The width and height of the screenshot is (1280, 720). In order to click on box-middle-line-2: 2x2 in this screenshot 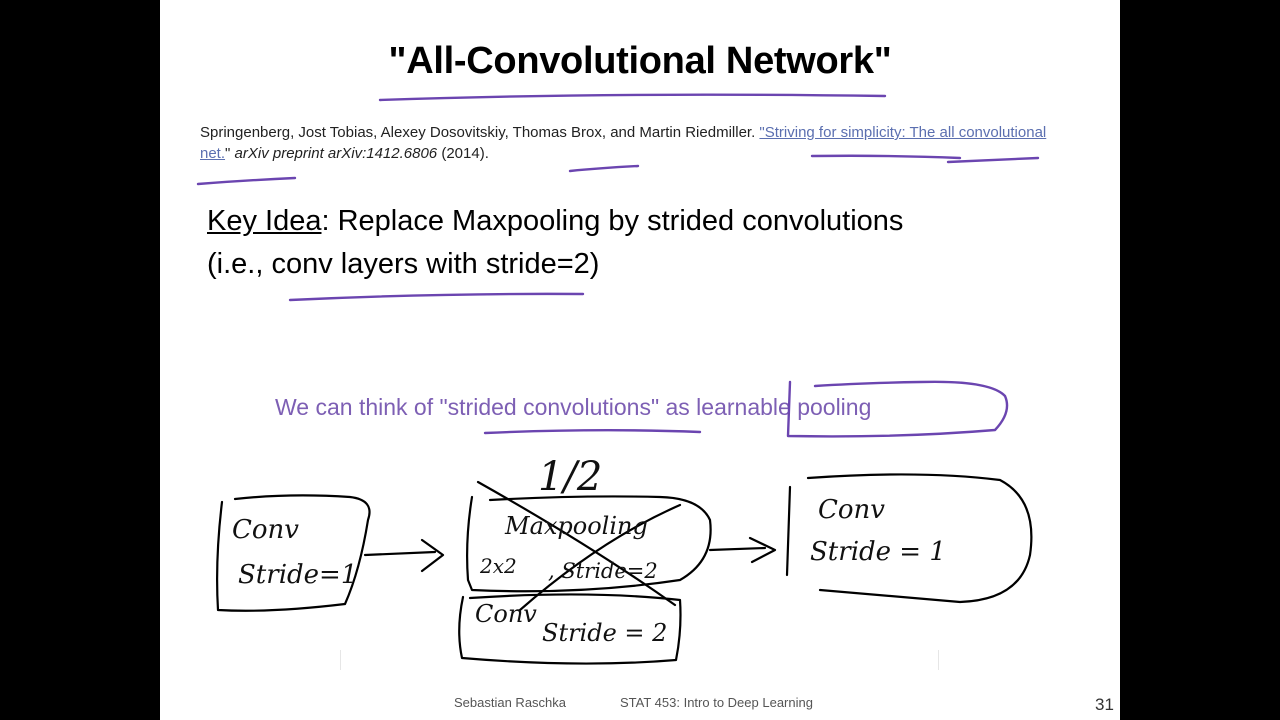, I will do `click(498, 566)`.